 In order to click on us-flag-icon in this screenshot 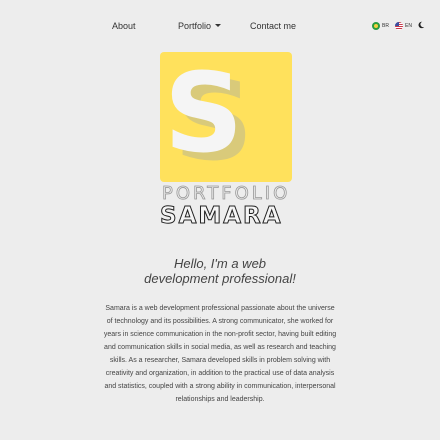, I will do `click(399, 26)`.